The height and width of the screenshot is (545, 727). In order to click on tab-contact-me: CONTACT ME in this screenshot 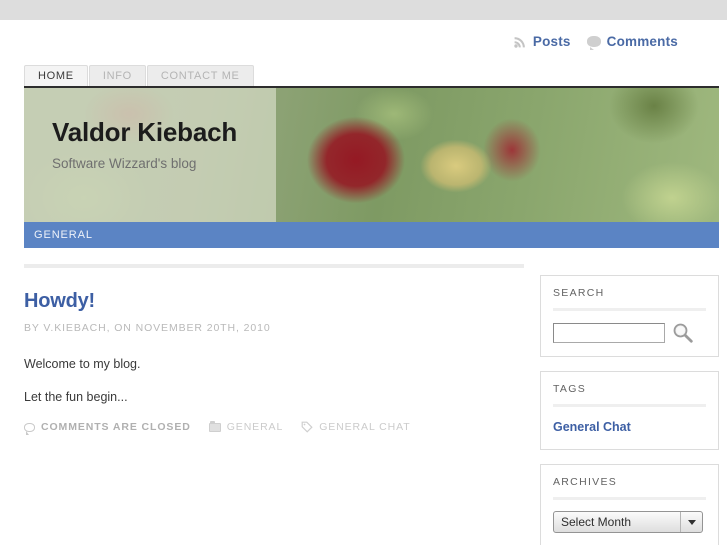, I will do `click(200, 75)`.